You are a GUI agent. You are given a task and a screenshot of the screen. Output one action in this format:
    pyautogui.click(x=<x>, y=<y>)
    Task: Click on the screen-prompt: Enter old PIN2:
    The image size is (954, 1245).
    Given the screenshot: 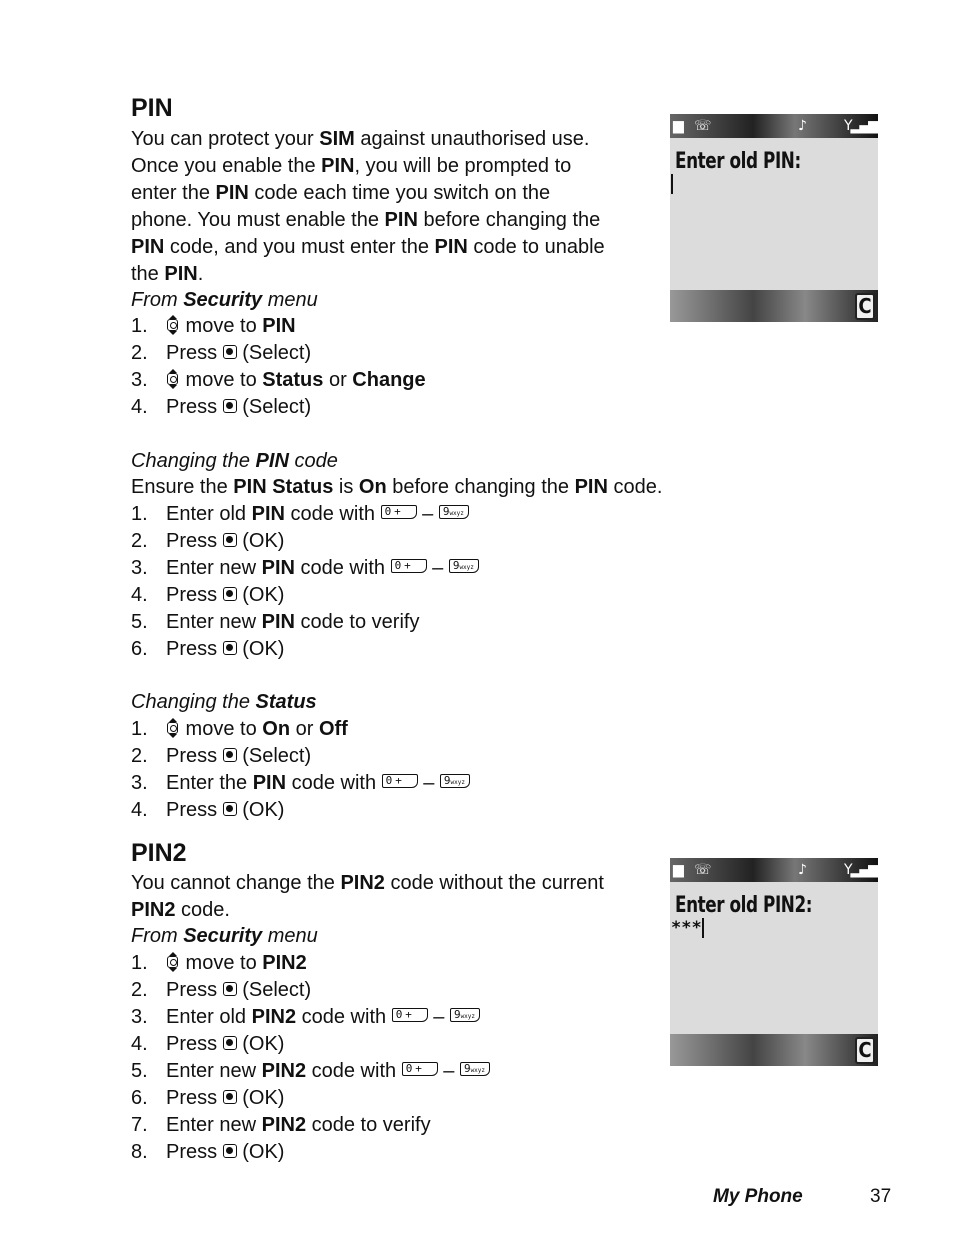 What is the action you would take?
    pyautogui.click(x=744, y=905)
    